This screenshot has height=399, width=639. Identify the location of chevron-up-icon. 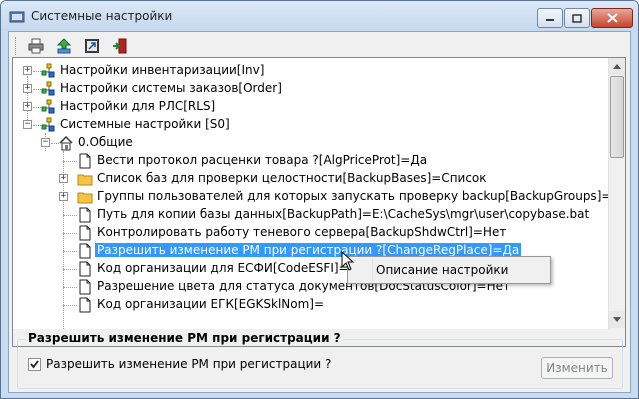
(617, 66).